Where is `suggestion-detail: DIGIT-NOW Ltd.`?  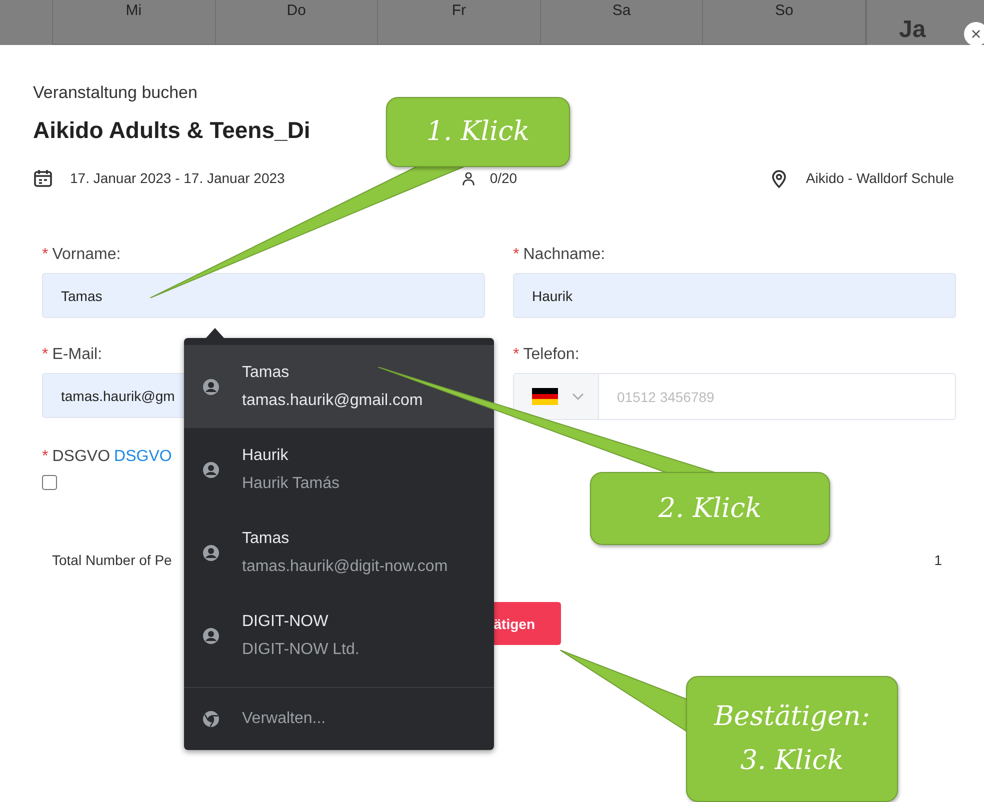
suggestion-detail: DIGIT-NOW Ltd. is located at coordinates (301, 649).